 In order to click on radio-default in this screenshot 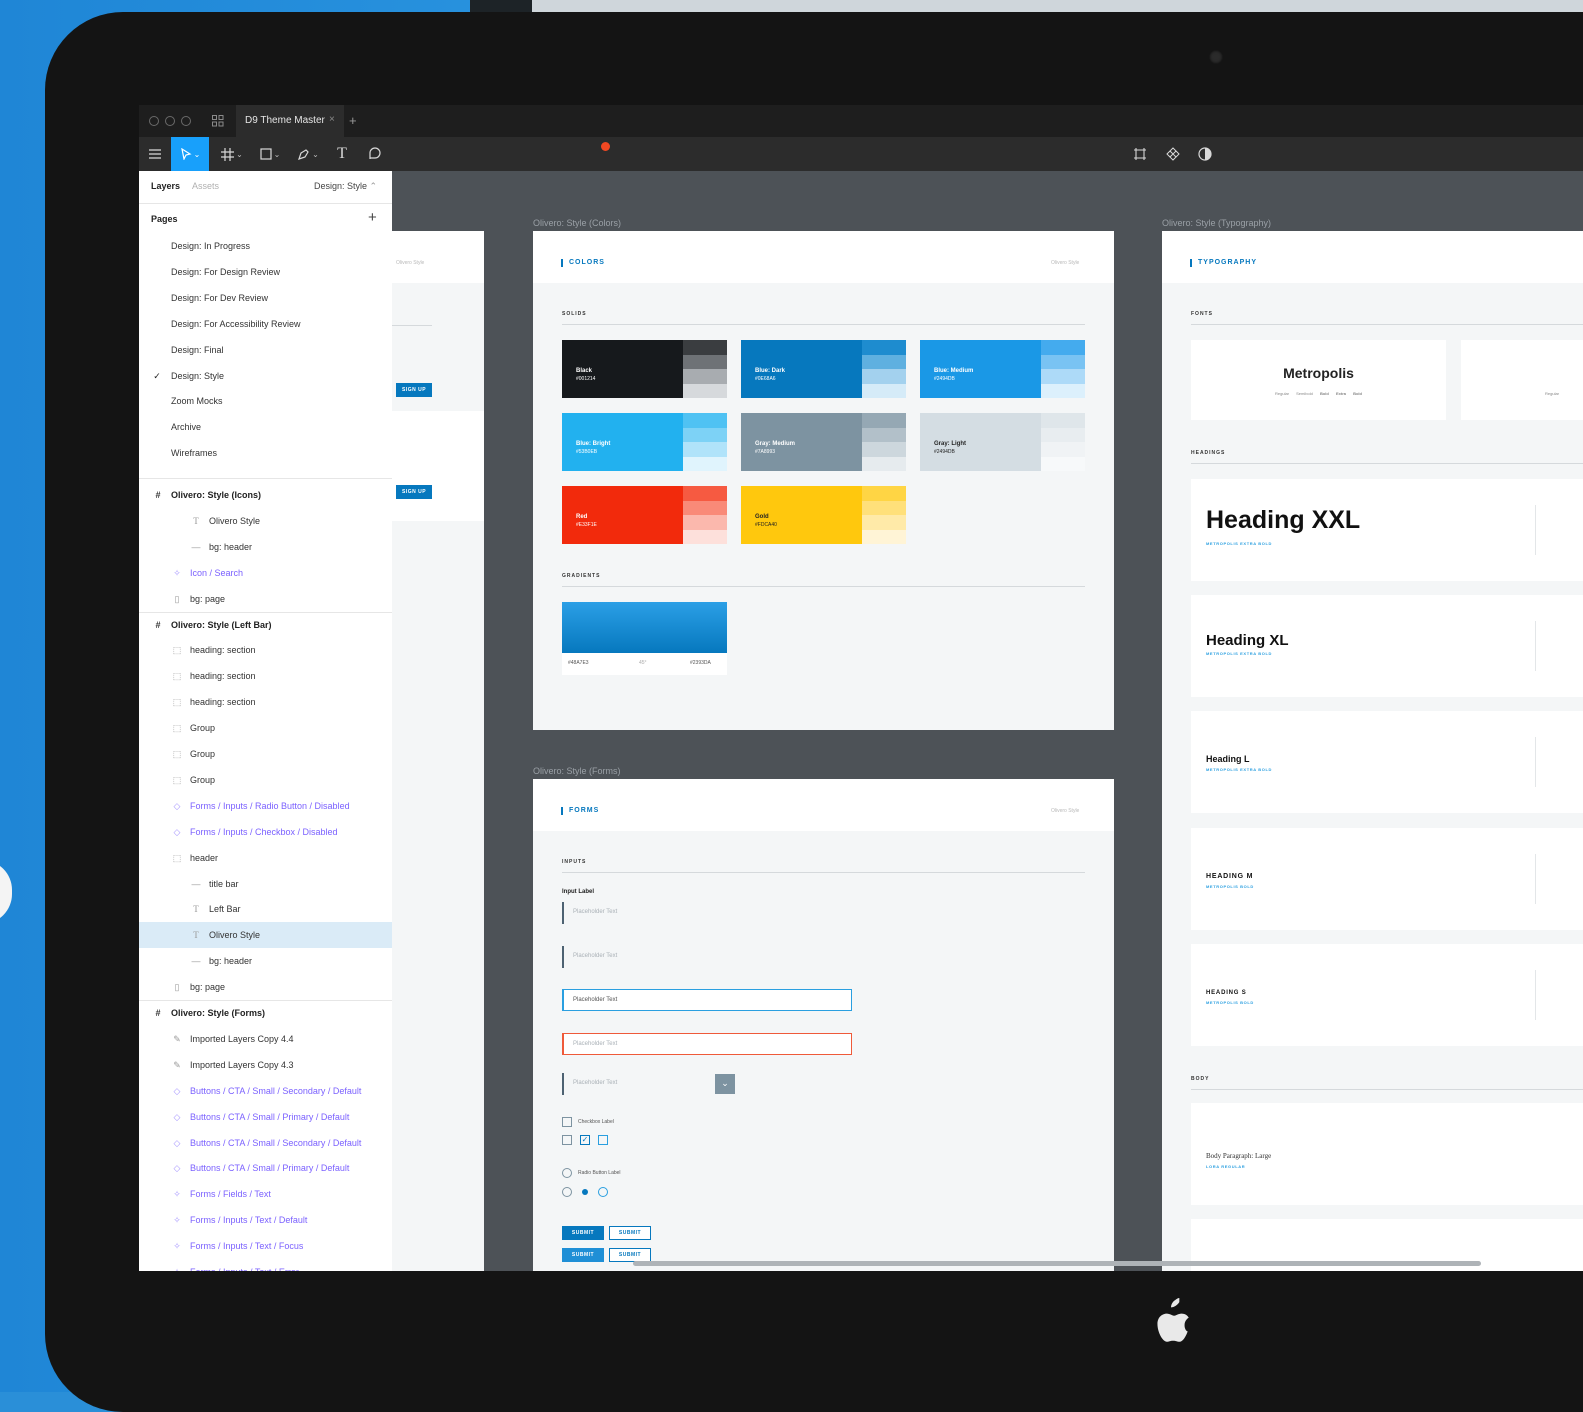, I will do `click(567, 1192)`.